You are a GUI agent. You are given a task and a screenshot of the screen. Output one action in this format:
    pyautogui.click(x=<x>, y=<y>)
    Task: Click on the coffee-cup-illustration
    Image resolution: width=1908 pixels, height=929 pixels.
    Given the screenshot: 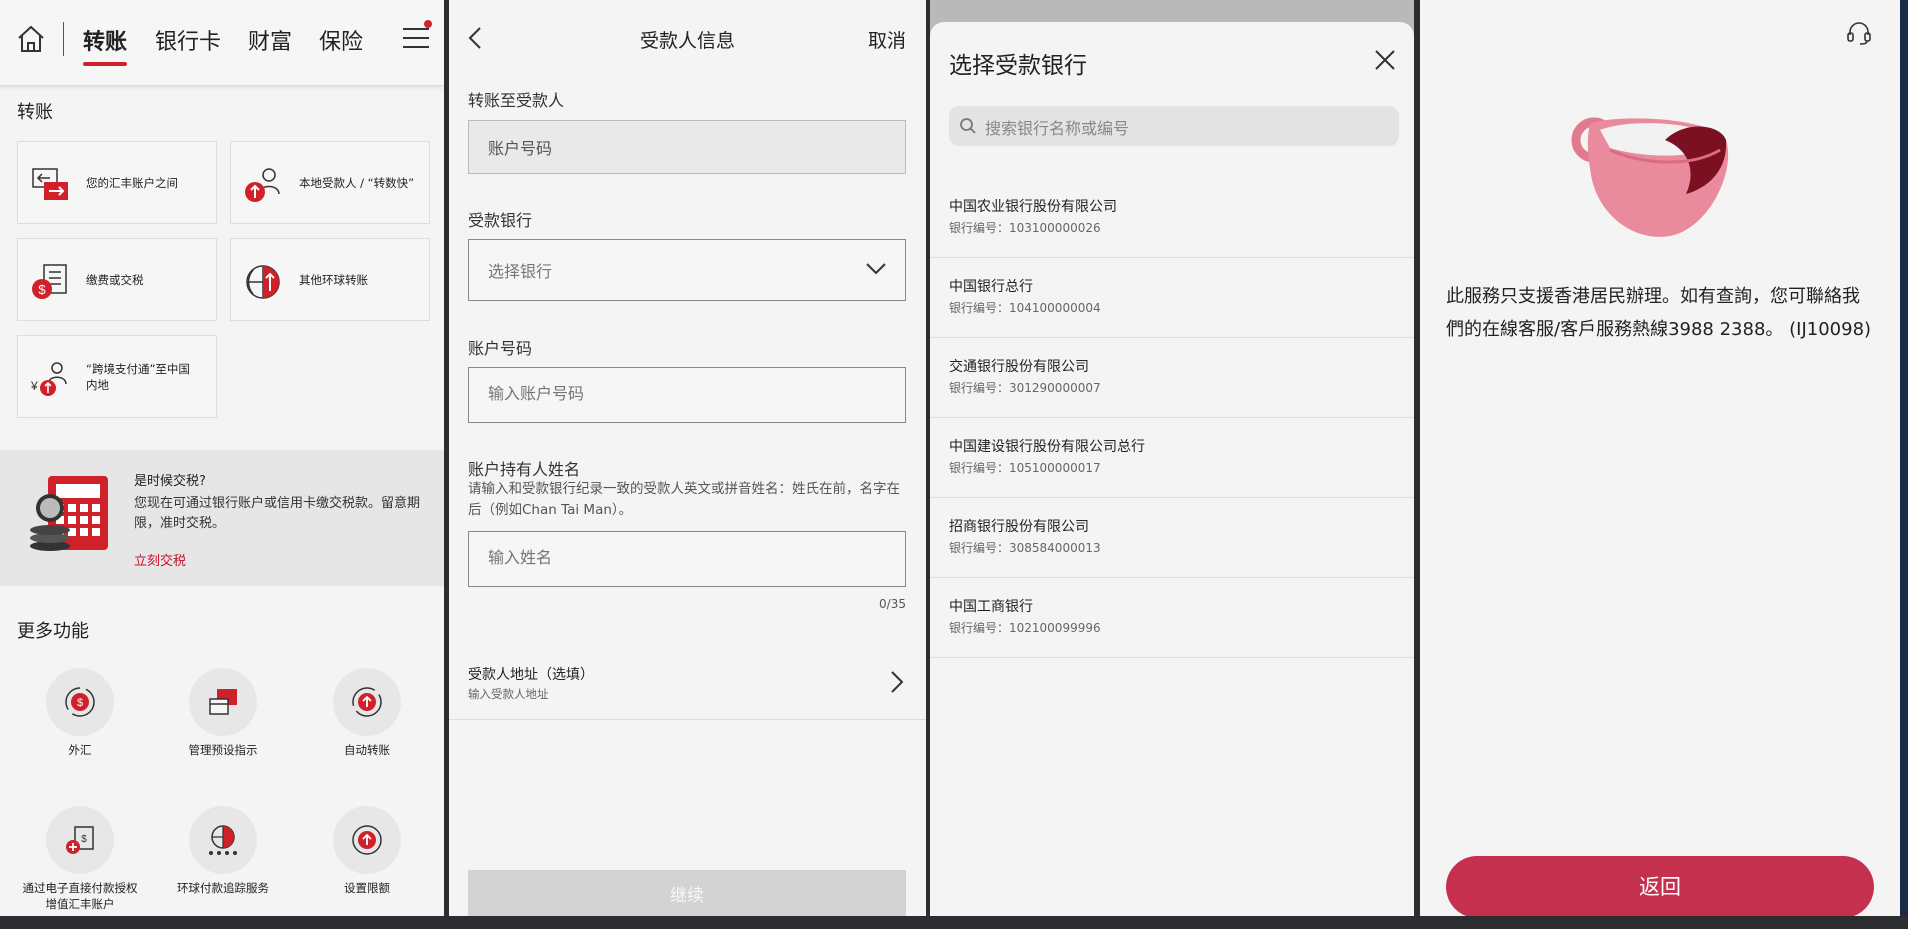 What is the action you would take?
    pyautogui.click(x=1650, y=177)
    